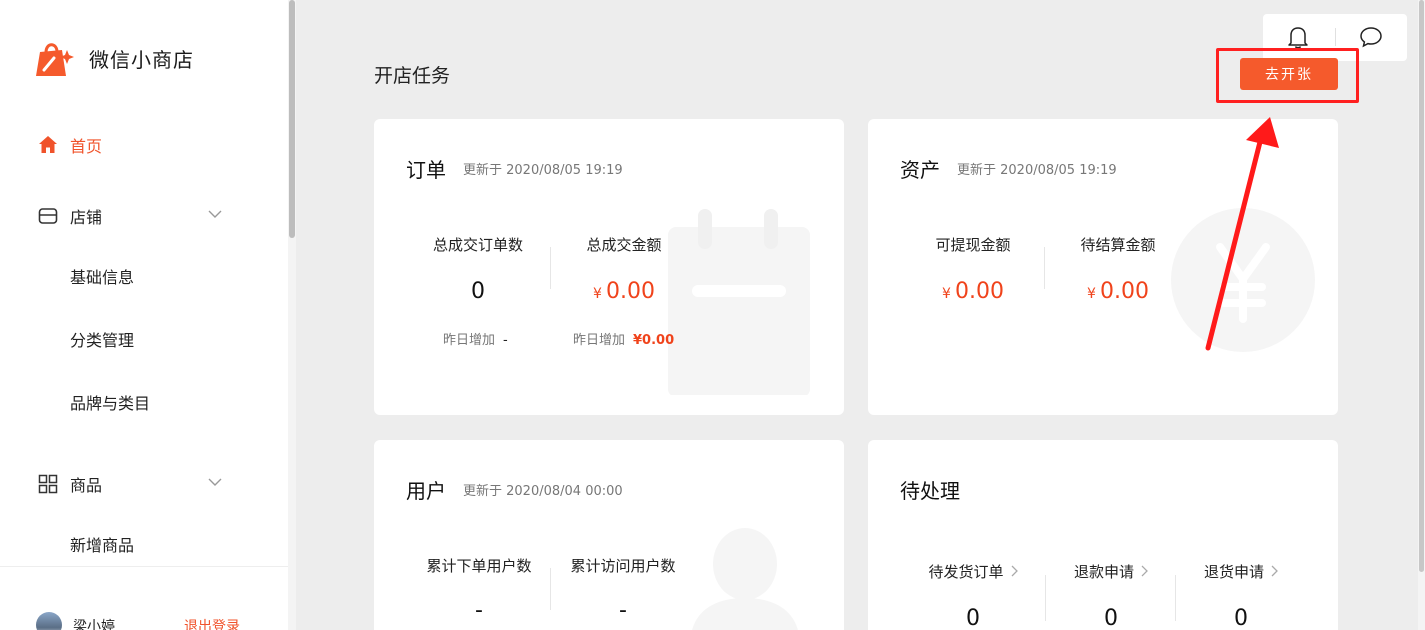  What do you see at coordinates (745, 579) in the screenshot?
I see `user-watermark-icon` at bounding box center [745, 579].